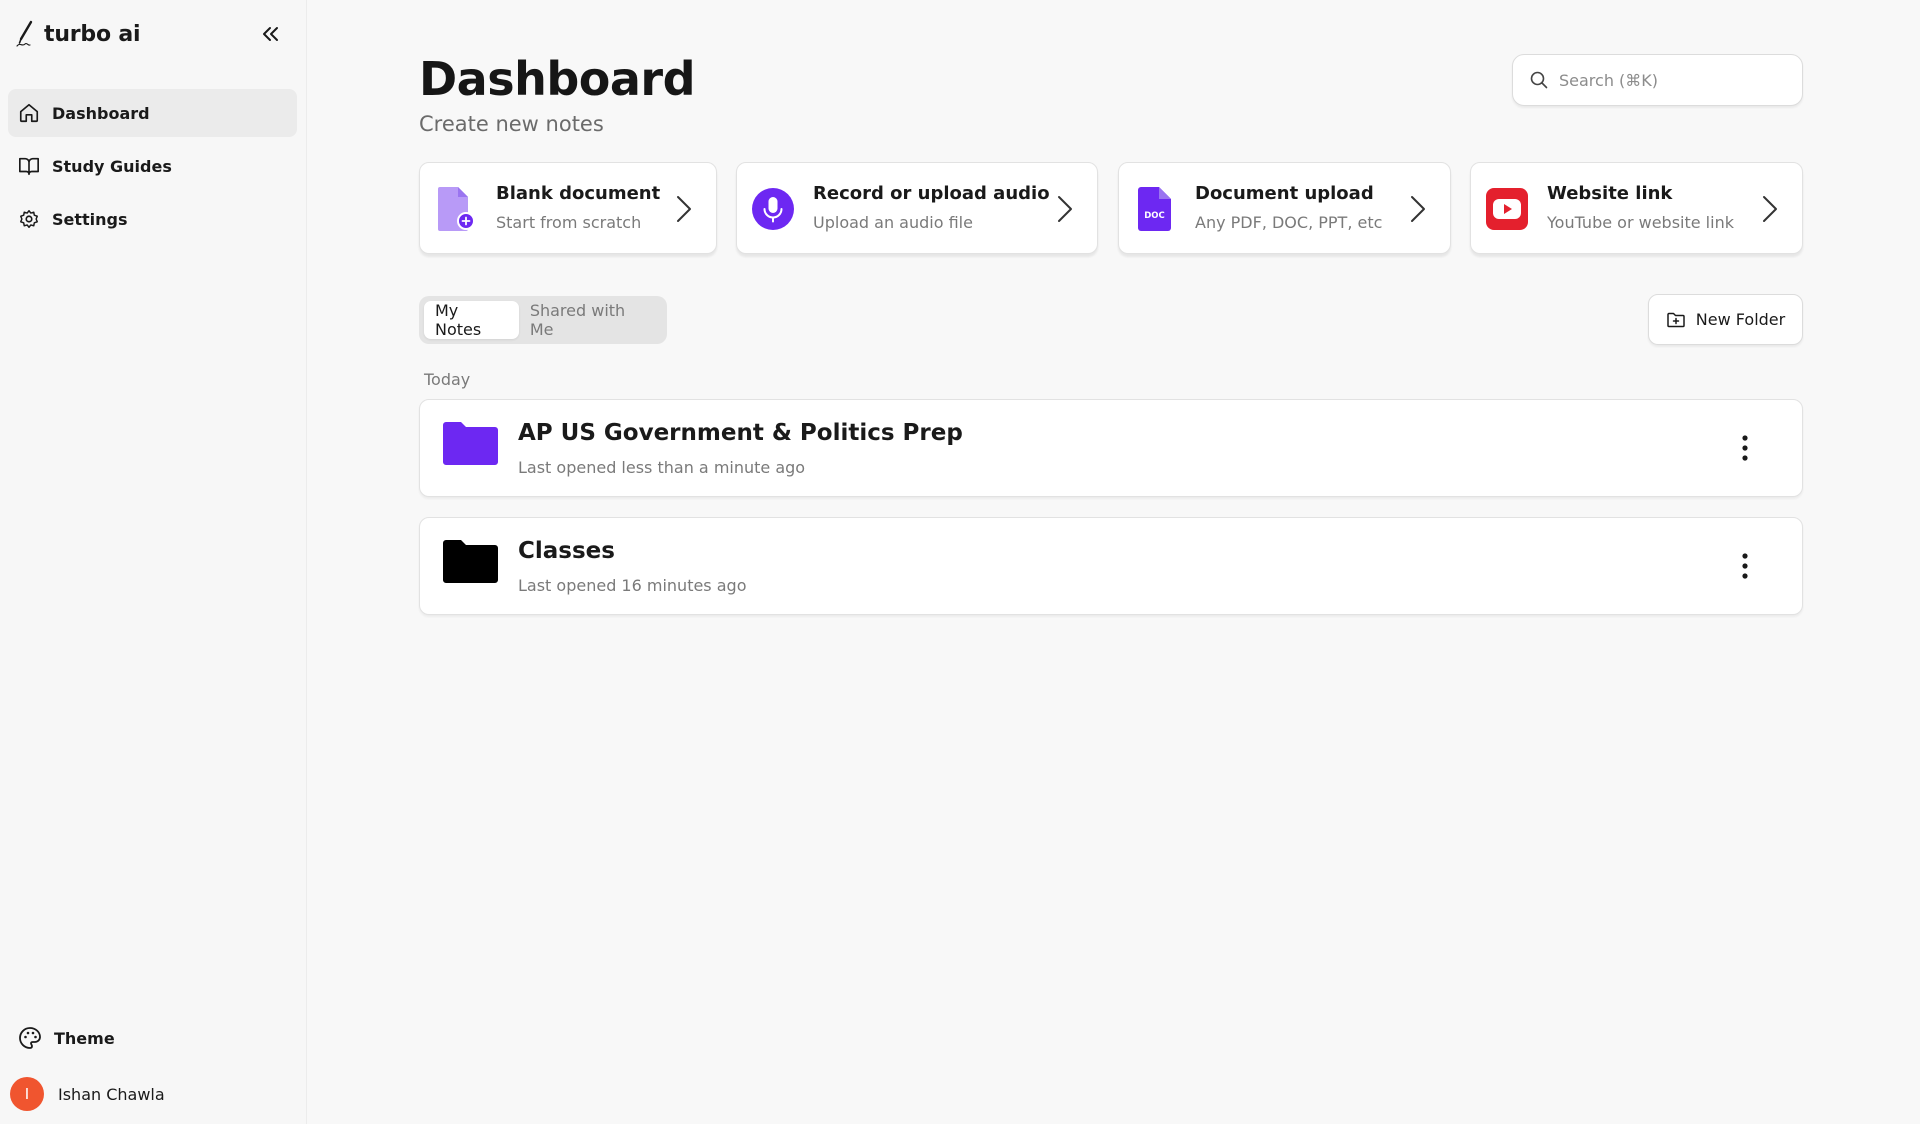  I want to click on avatar: I, so click(27, 1094).